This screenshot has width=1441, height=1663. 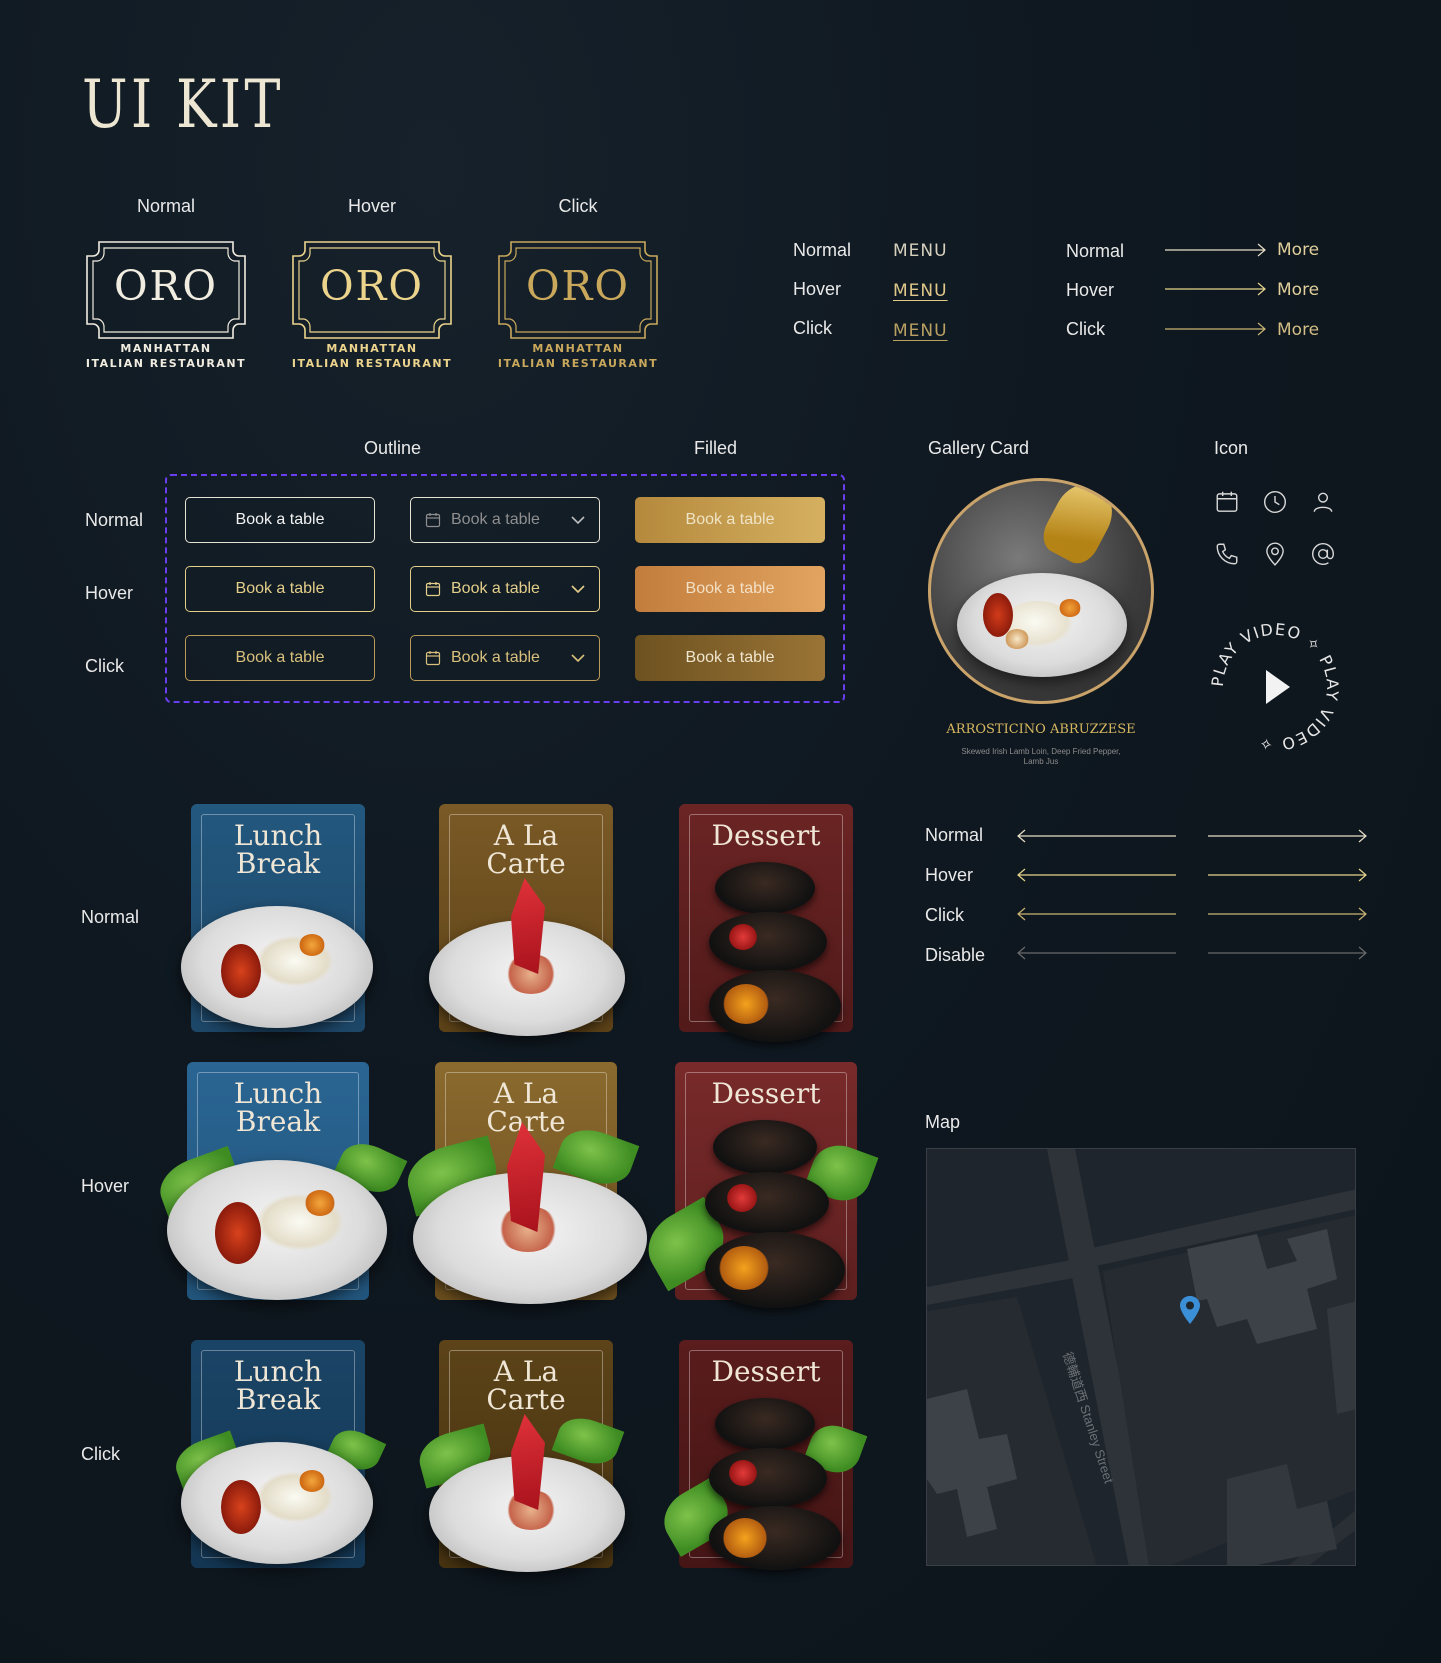 What do you see at coordinates (746, 1004) in the screenshot?
I see `dessert-brulee` at bounding box center [746, 1004].